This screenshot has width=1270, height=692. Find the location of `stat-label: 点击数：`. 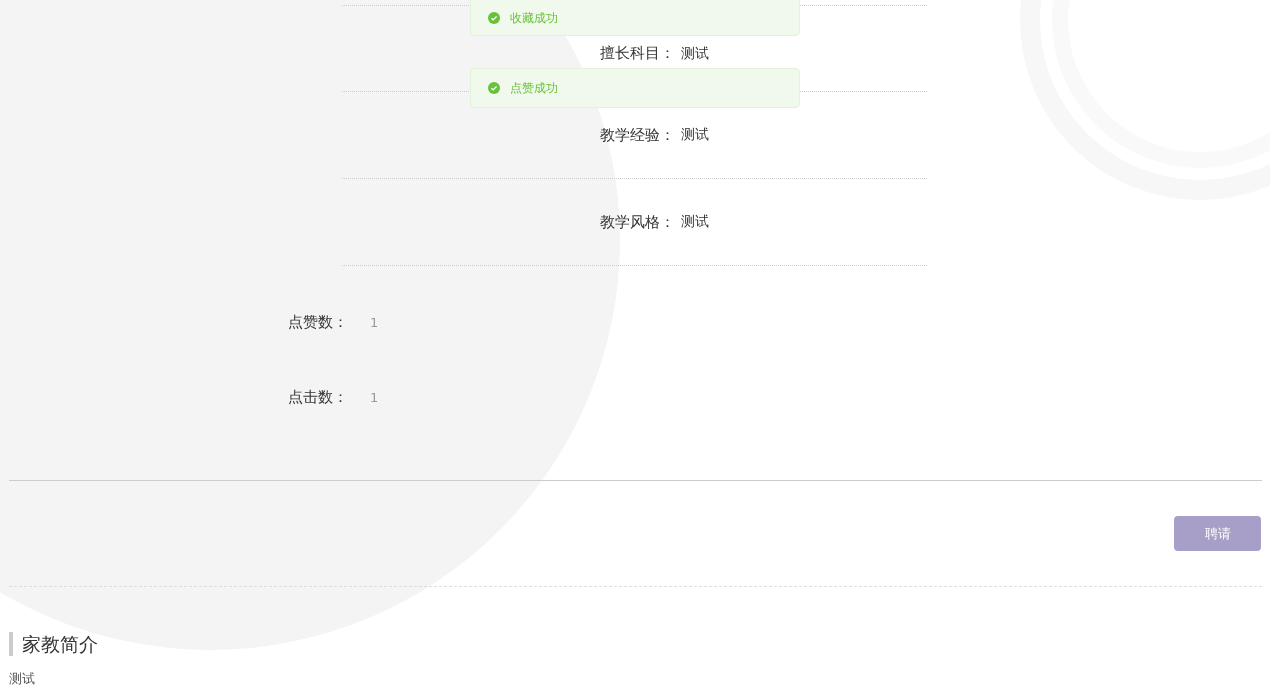

stat-label: 点击数： is located at coordinates (317, 397).